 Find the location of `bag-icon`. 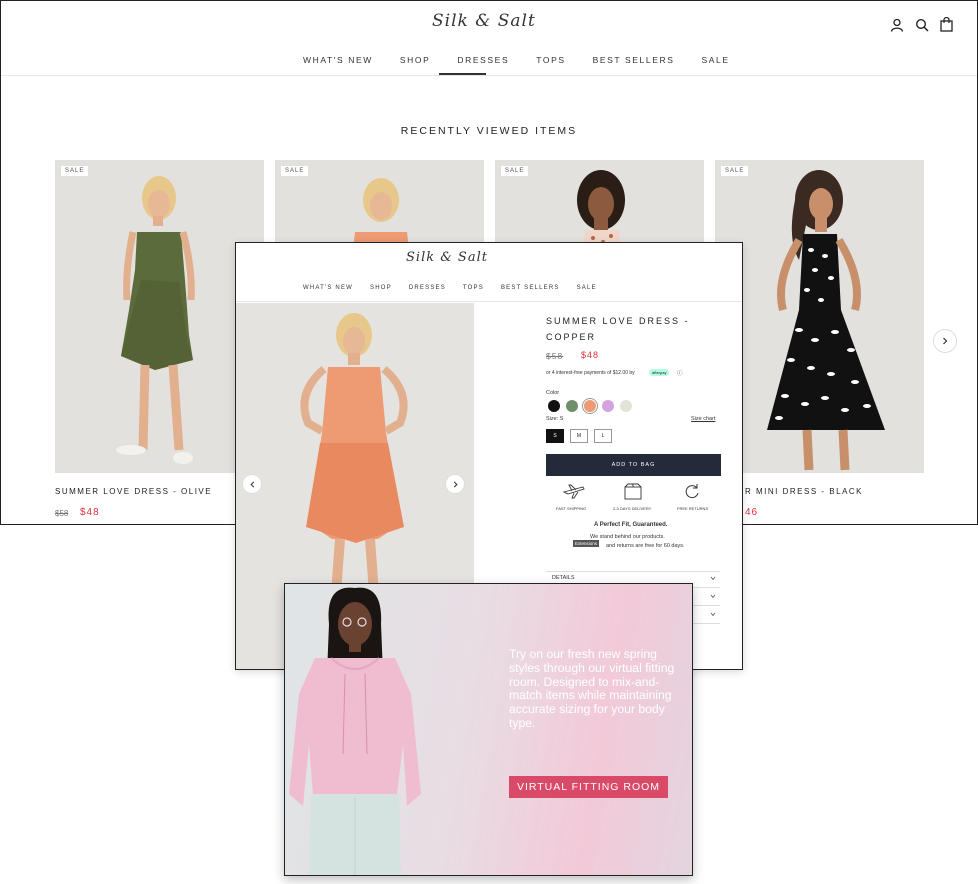

bag-icon is located at coordinates (946, 24).